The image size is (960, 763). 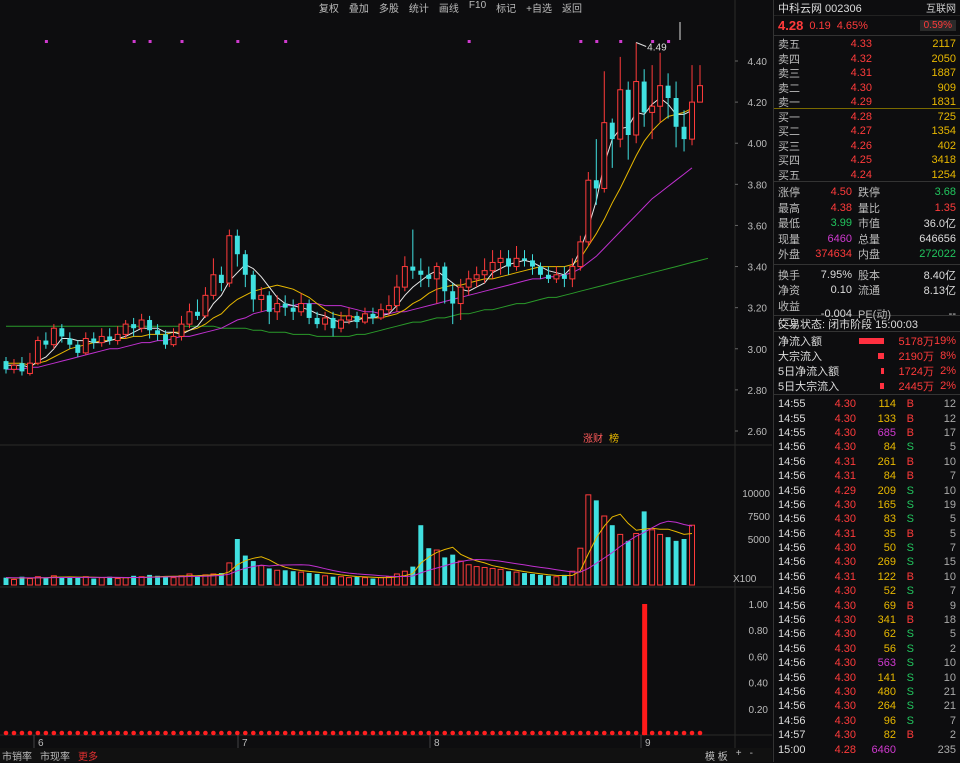 I want to click on tick-volume: 165, so click(x=886, y=504).